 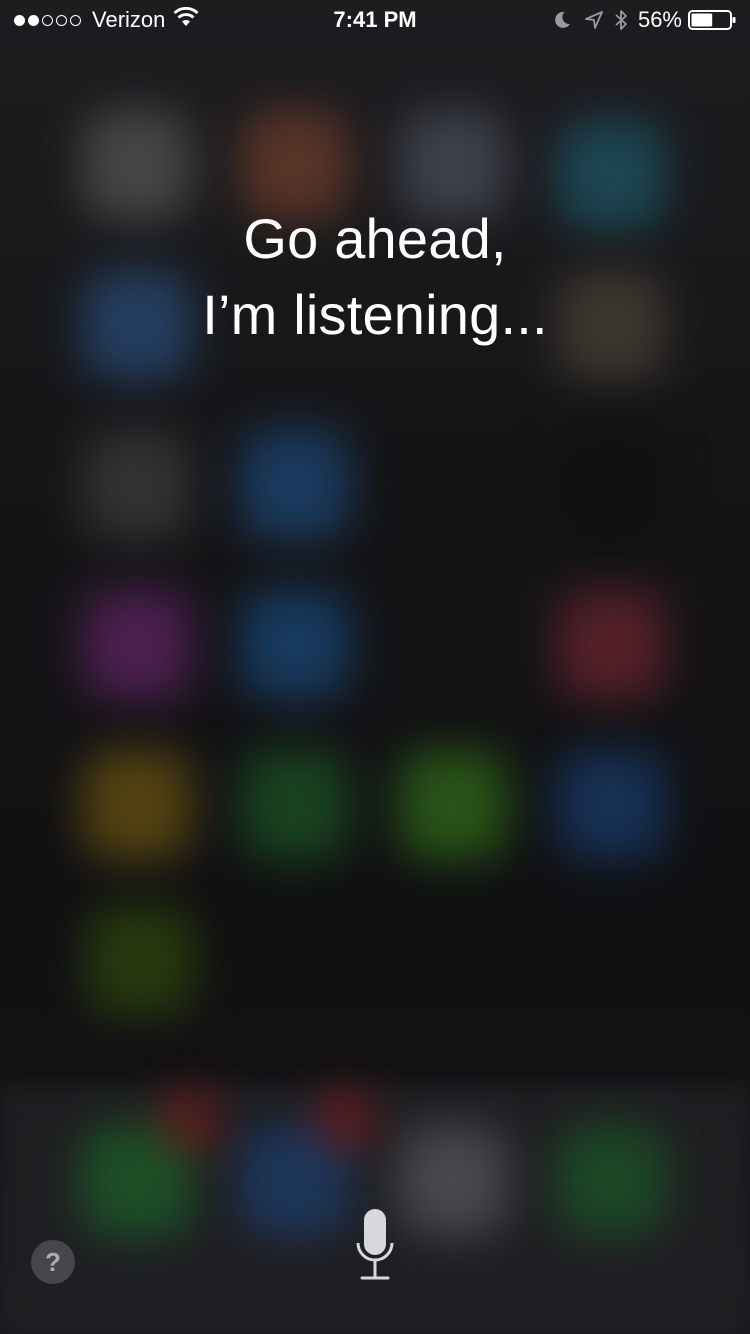 I want to click on location-arrow-icon, so click(x=594, y=20).